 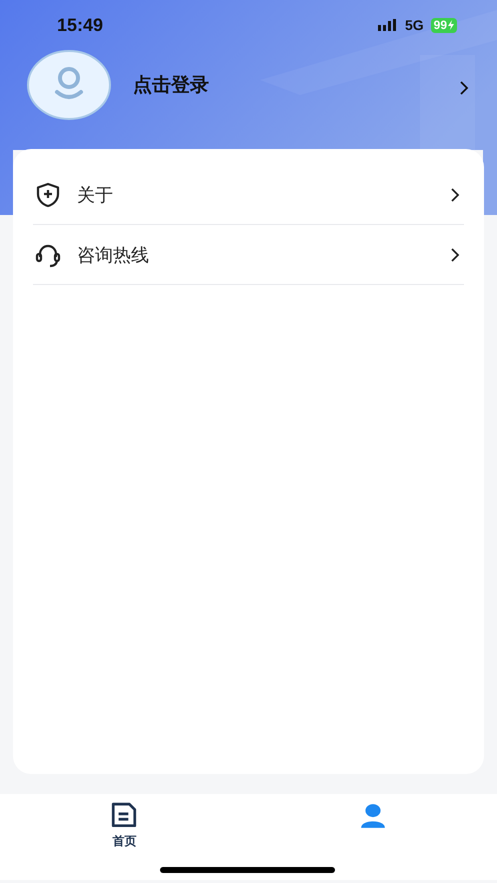 I want to click on shield-plus-icon, so click(x=48, y=195).